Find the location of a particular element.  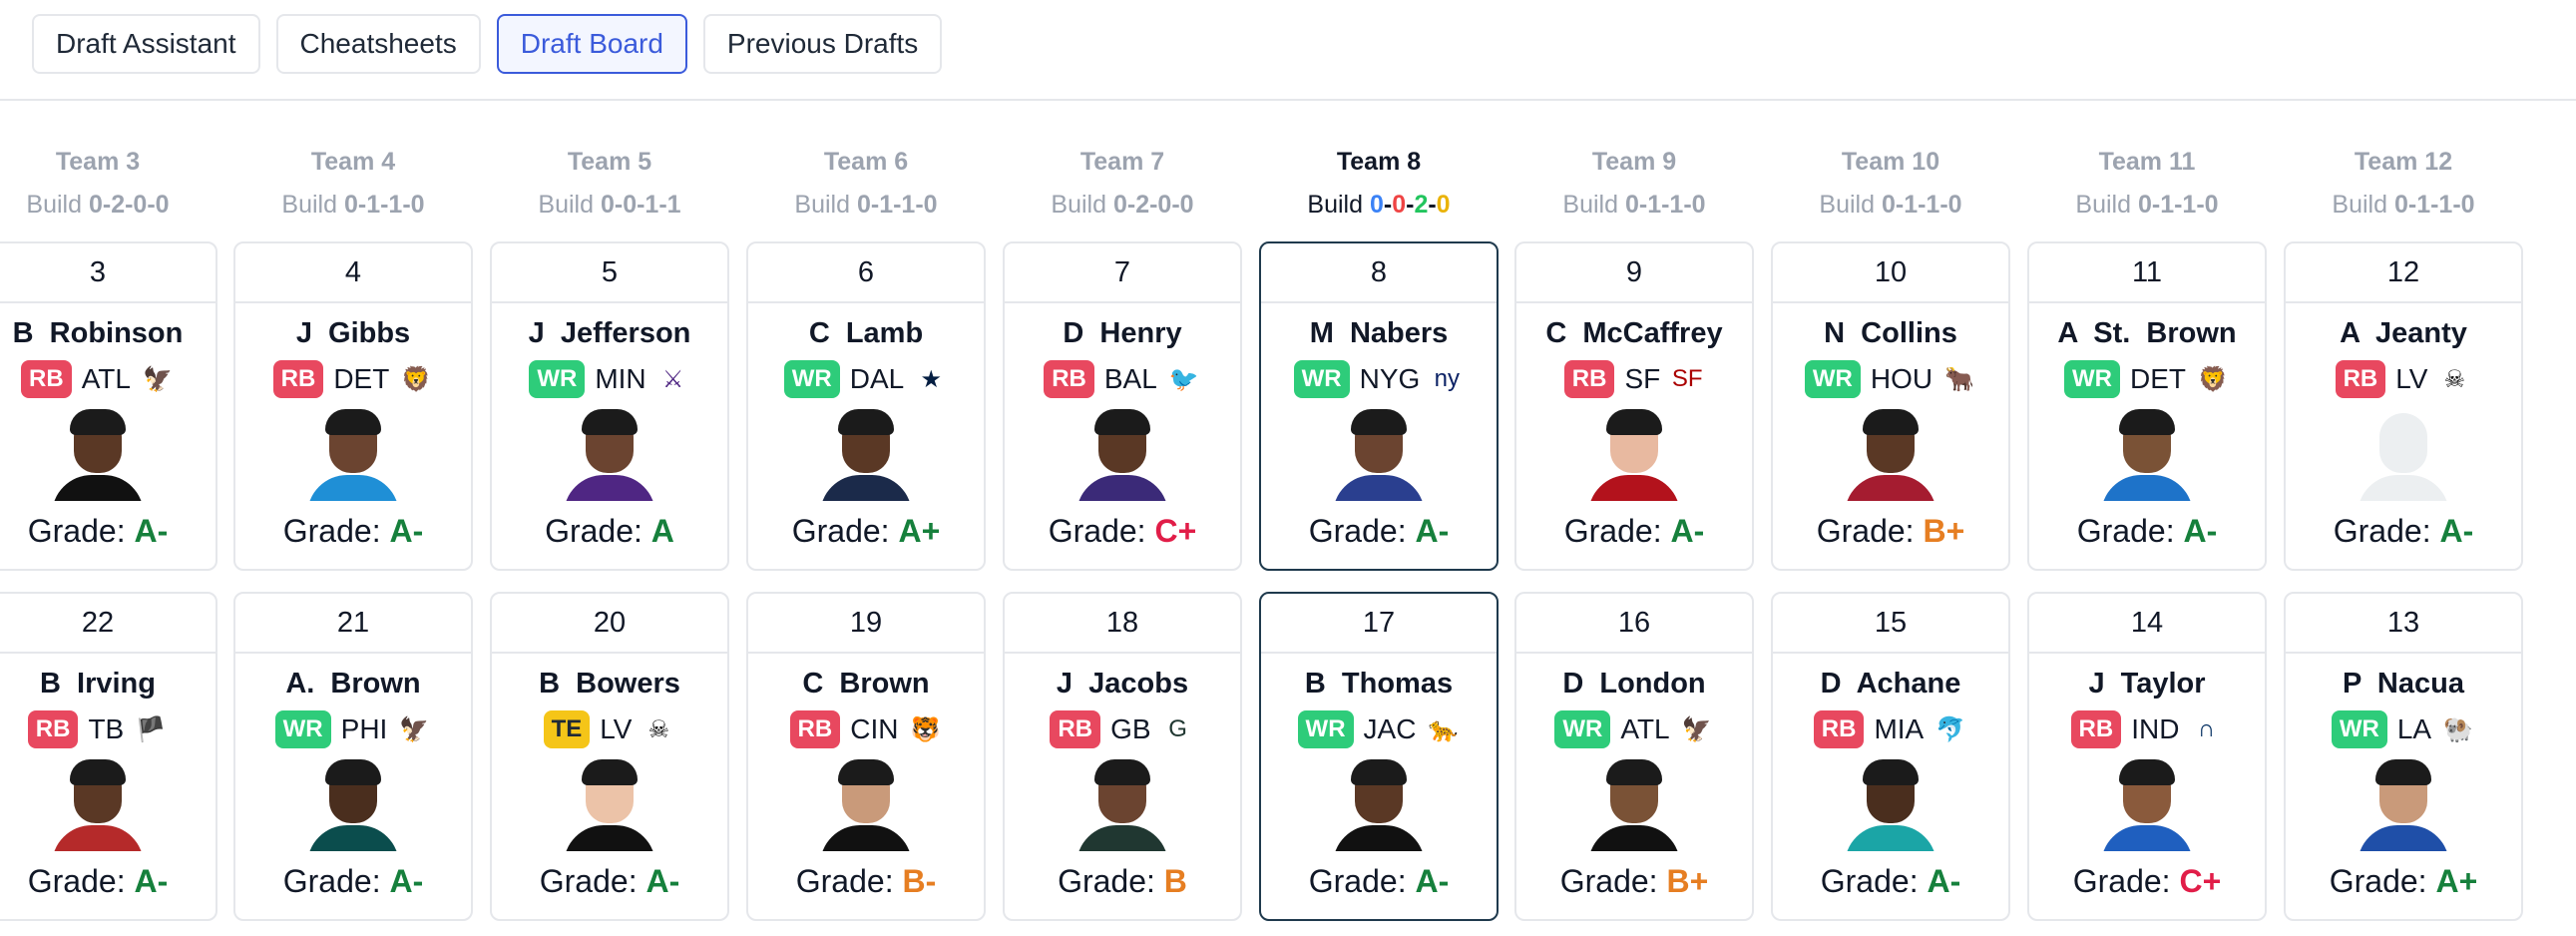

player-name: D Achane is located at coordinates (1890, 684).